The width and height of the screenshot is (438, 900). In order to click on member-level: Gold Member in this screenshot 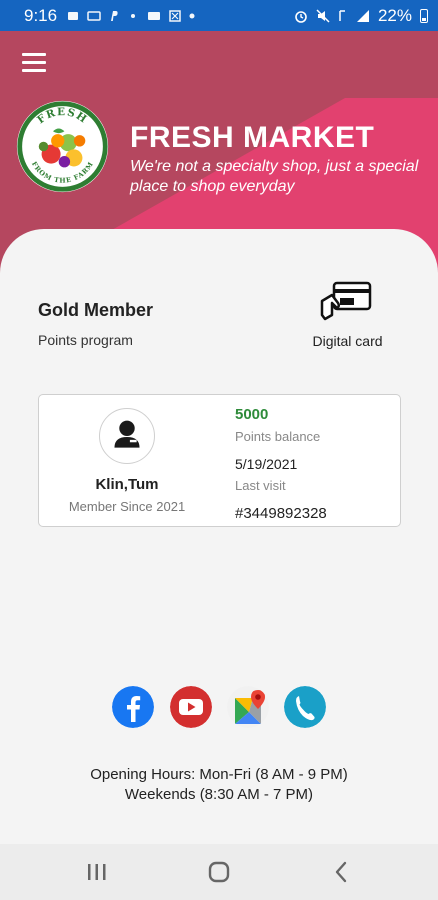, I will do `click(96, 310)`.